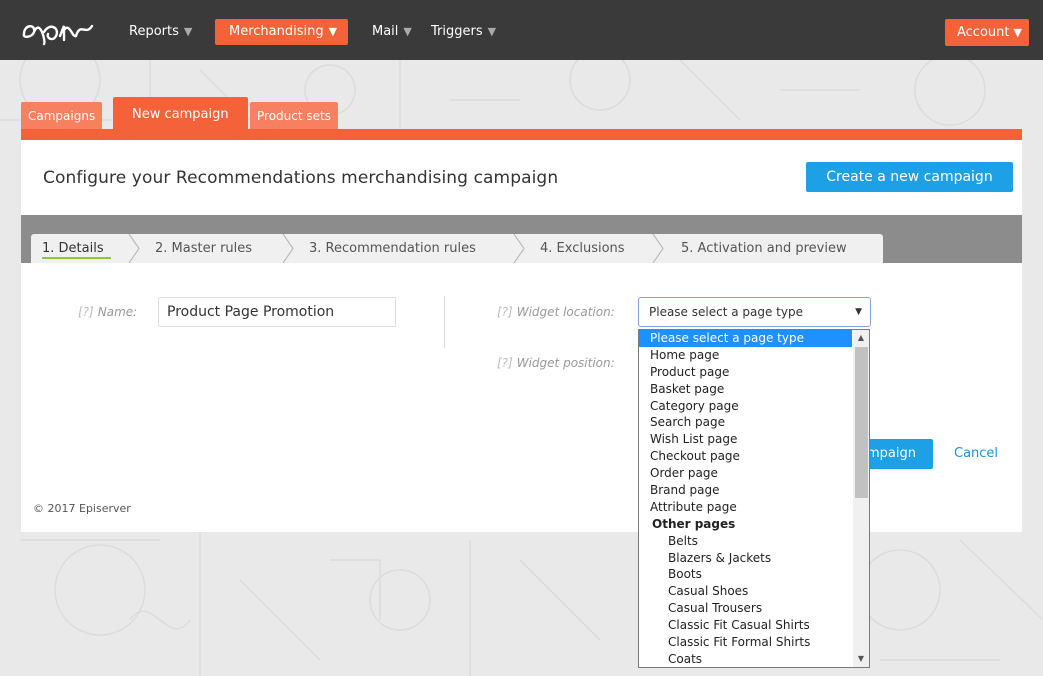 This screenshot has height=676, width=1043. Describe the element at coordinates (76, 258) in the screenshot. I see `active-step-underline` at that location.